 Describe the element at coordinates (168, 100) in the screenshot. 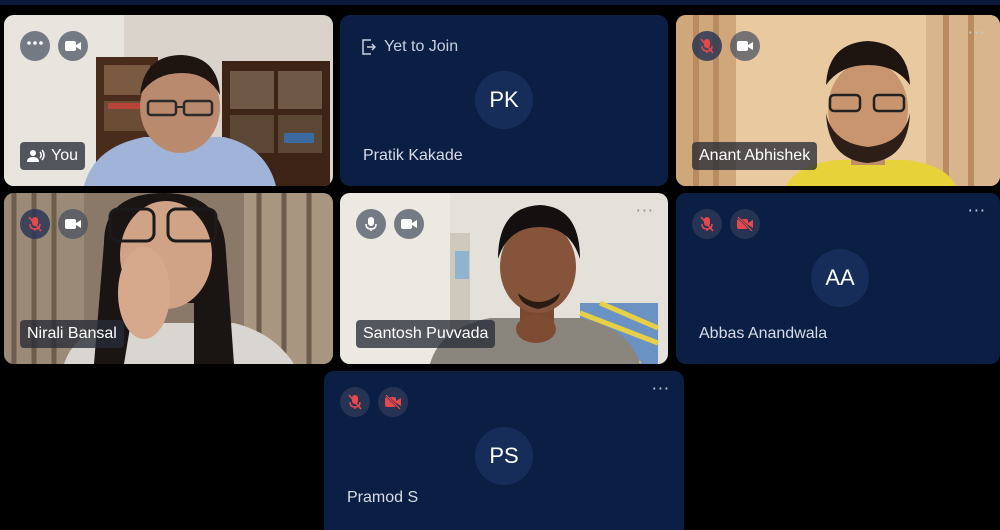

I see `participant-tile-you: You` at that location.